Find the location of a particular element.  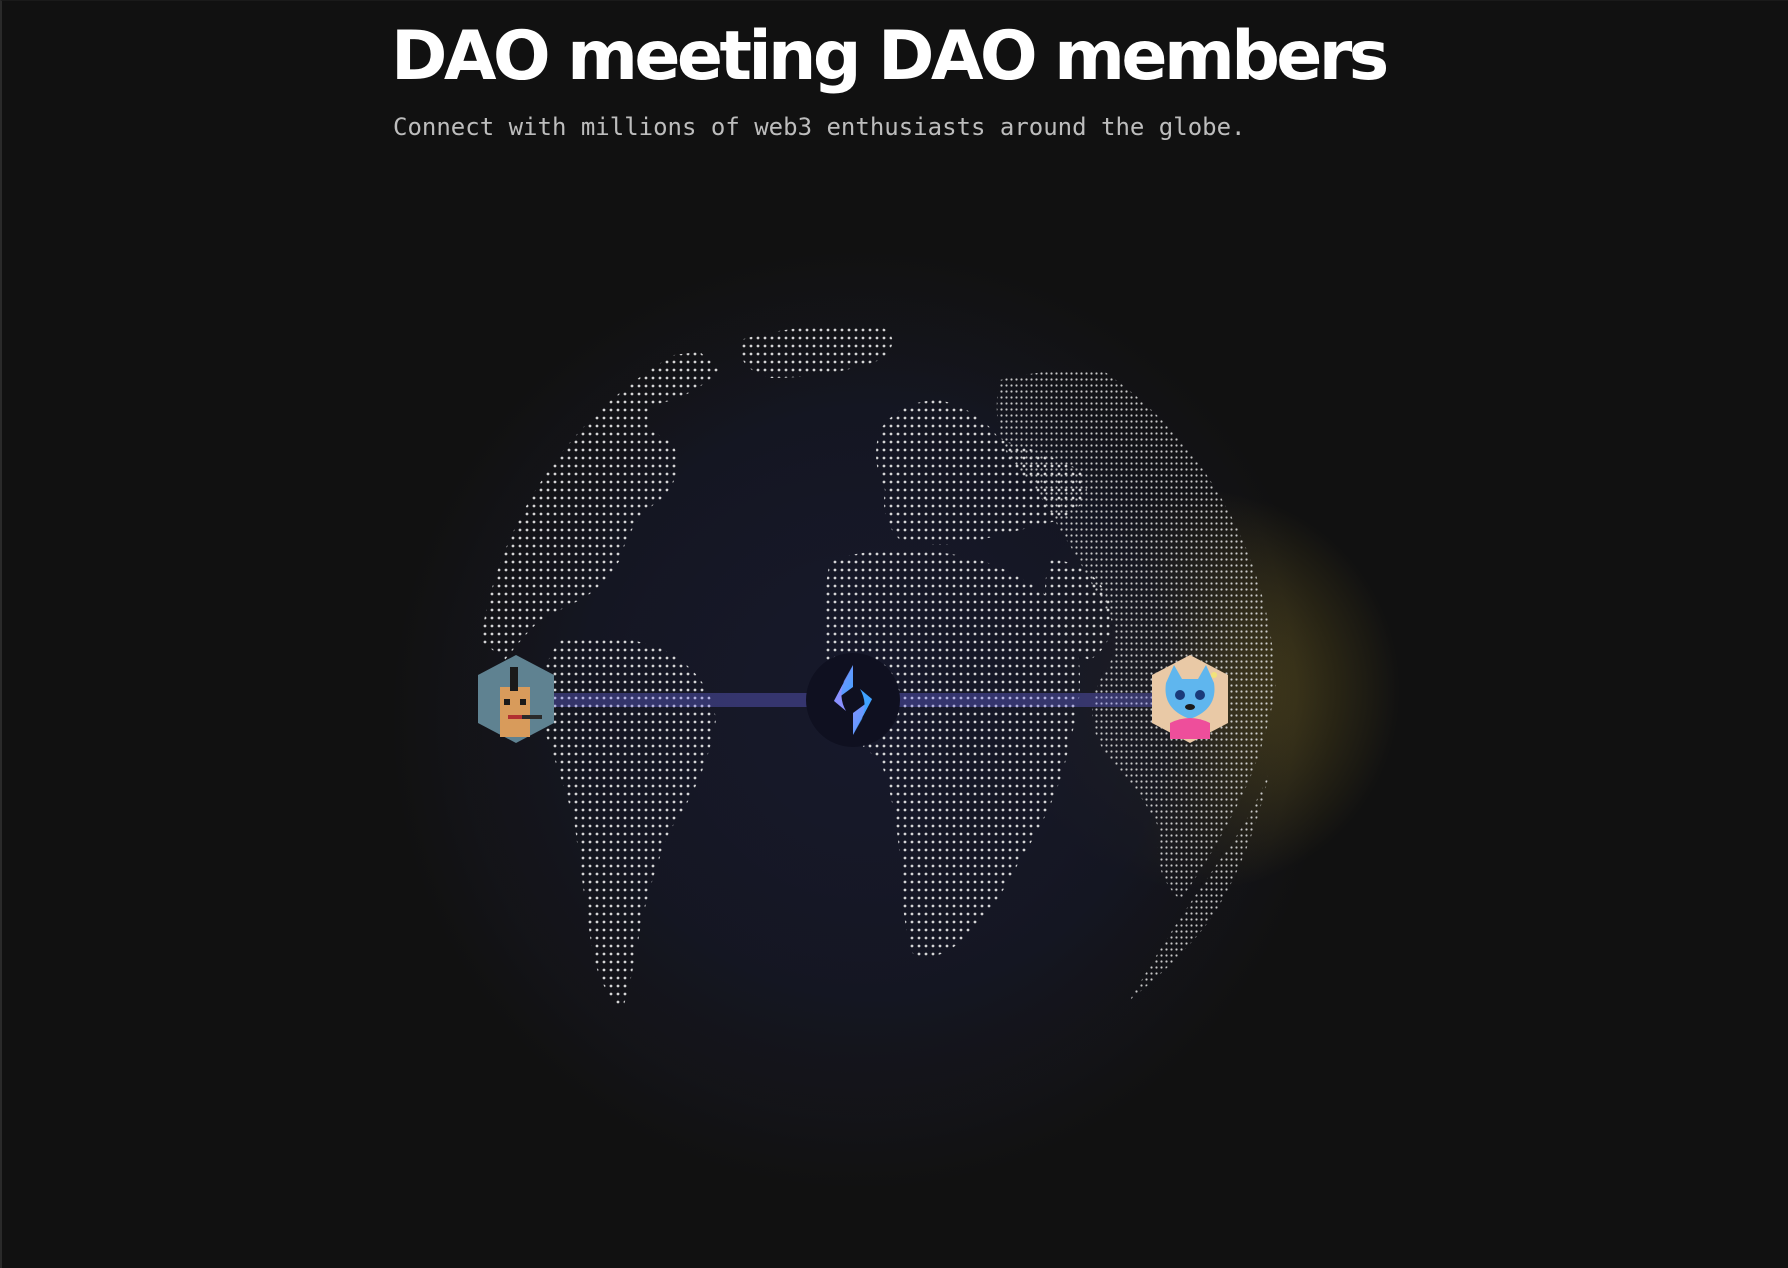

pixel-punk-avatar-icon is located at coordinates (516, 699).